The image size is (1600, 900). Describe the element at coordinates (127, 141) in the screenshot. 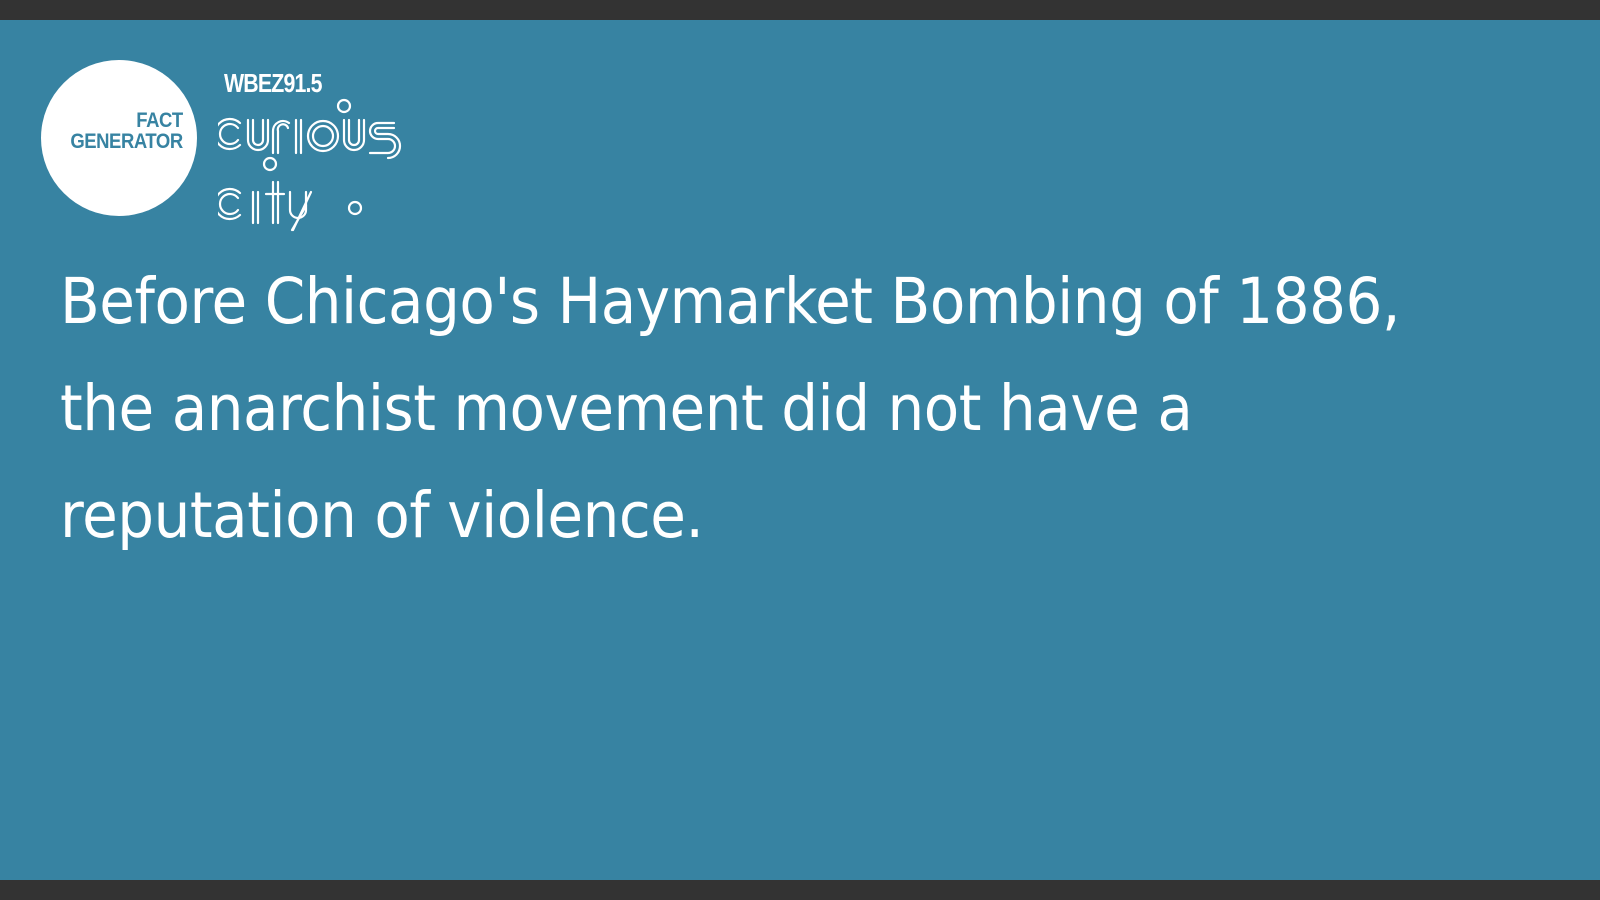

I see `badge-line-generator: GENERATOR` at that location.